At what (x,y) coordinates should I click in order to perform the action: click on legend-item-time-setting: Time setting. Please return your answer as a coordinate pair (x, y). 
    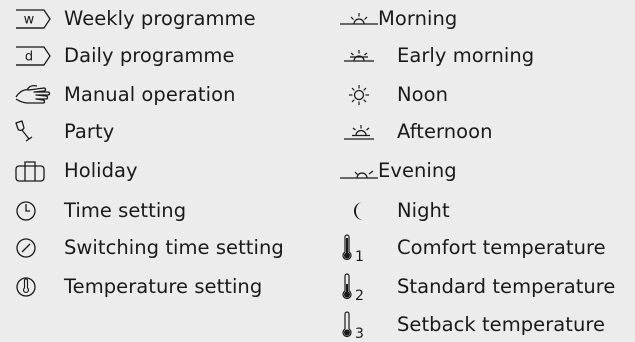
    Looking at the image, I should click on (100, 211).